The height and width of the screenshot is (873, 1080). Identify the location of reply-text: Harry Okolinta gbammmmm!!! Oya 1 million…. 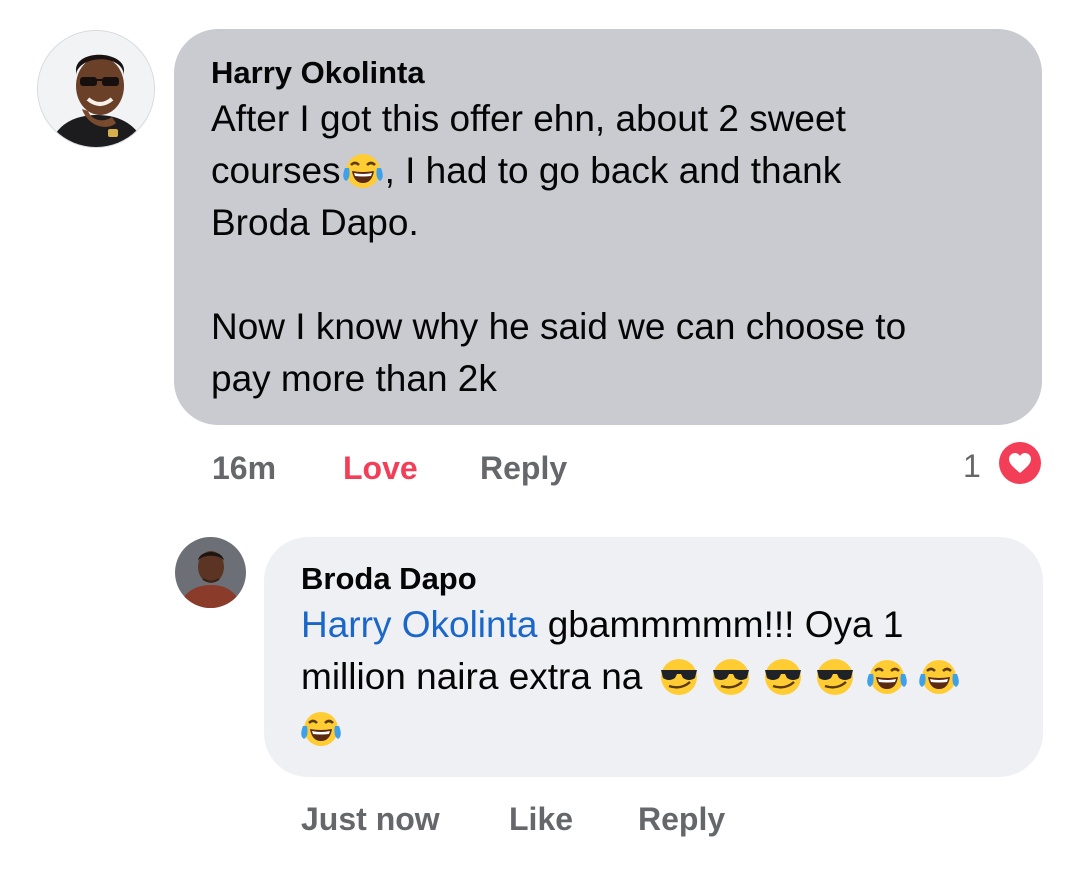
(657, 677).